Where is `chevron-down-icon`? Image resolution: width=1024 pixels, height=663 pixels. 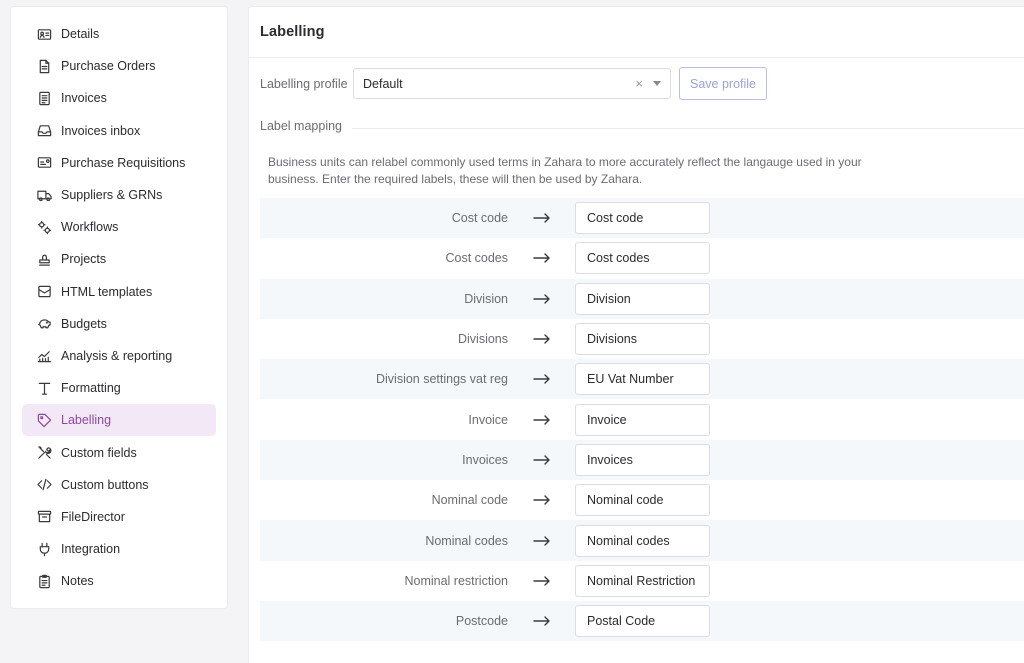
chevron-down-icon is located at coordinates (657, 83).